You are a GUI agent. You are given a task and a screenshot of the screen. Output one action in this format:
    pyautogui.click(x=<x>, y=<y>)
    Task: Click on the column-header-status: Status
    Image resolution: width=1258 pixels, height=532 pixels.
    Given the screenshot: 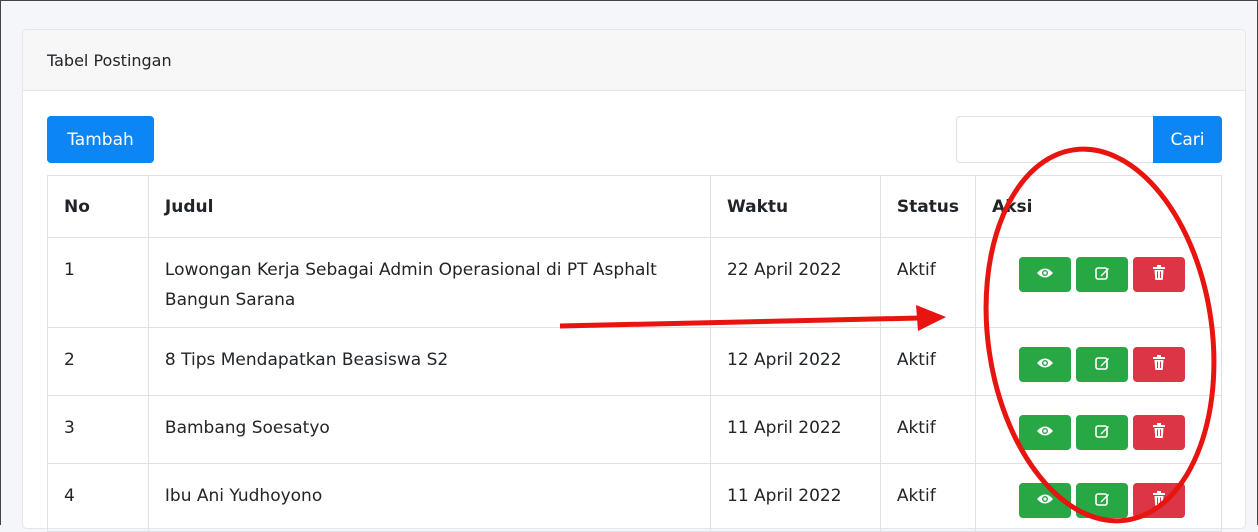 What is the action you would take?
    pyautogui.click(x=928, y=206)
    